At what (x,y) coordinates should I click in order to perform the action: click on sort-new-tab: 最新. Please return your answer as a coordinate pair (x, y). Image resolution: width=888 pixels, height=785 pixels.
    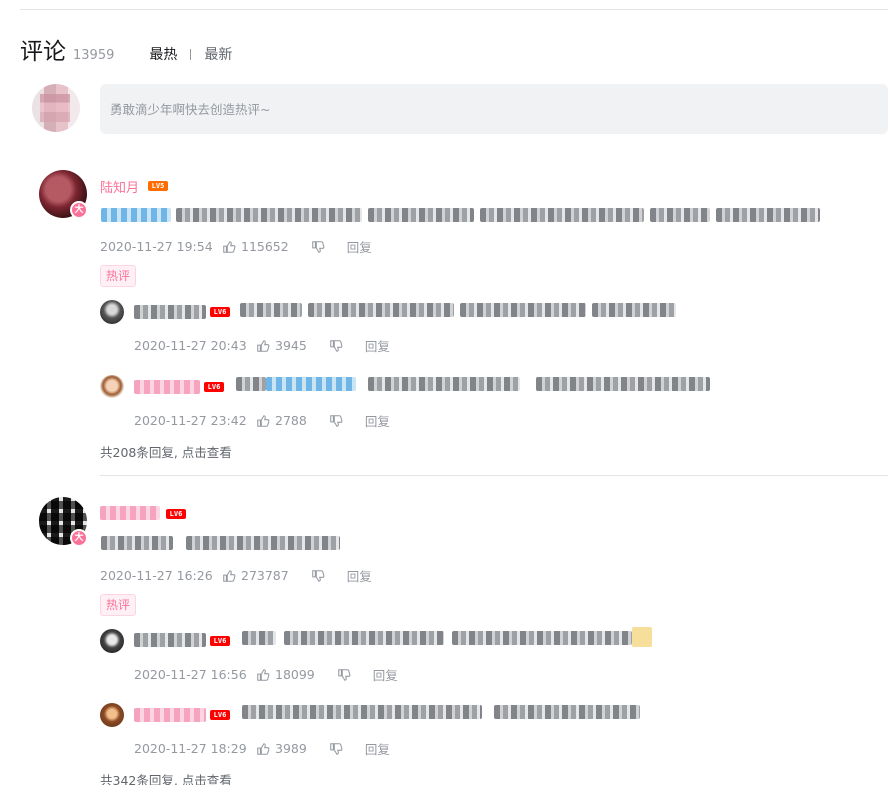
    Looking at the image, I should click on (218, 54).